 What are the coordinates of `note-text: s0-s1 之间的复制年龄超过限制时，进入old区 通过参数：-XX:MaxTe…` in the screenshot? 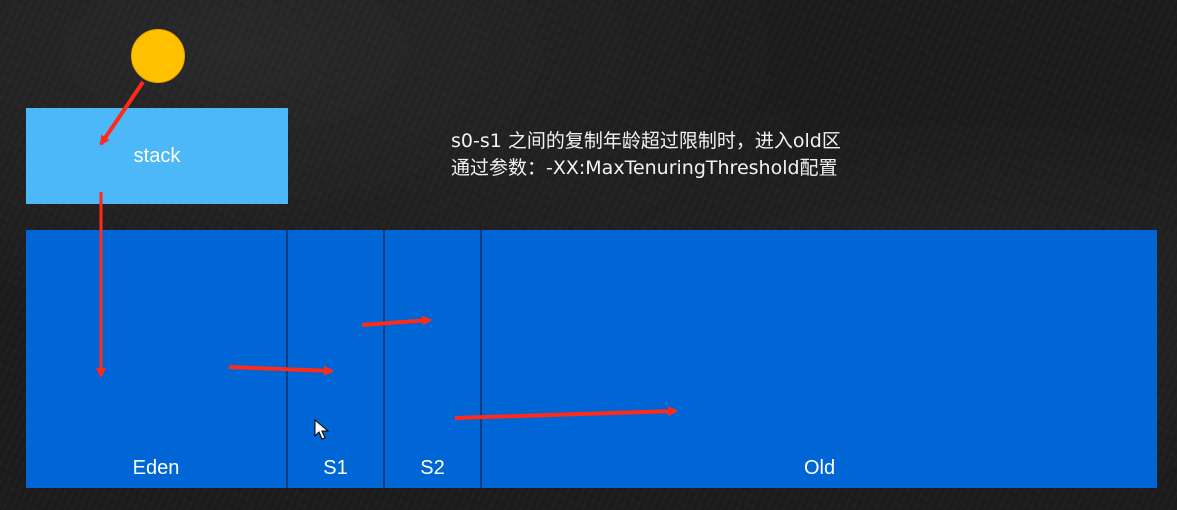 It's located at (646, 155).